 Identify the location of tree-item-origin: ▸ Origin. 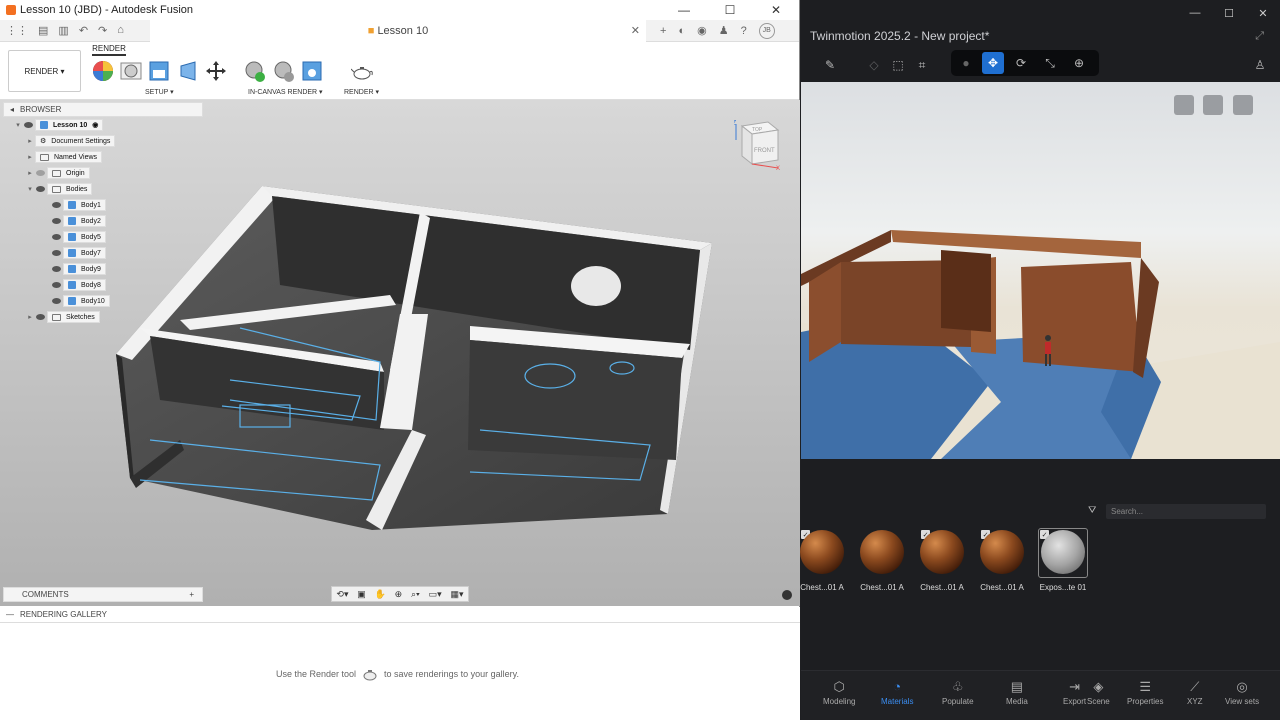
(103, 173).